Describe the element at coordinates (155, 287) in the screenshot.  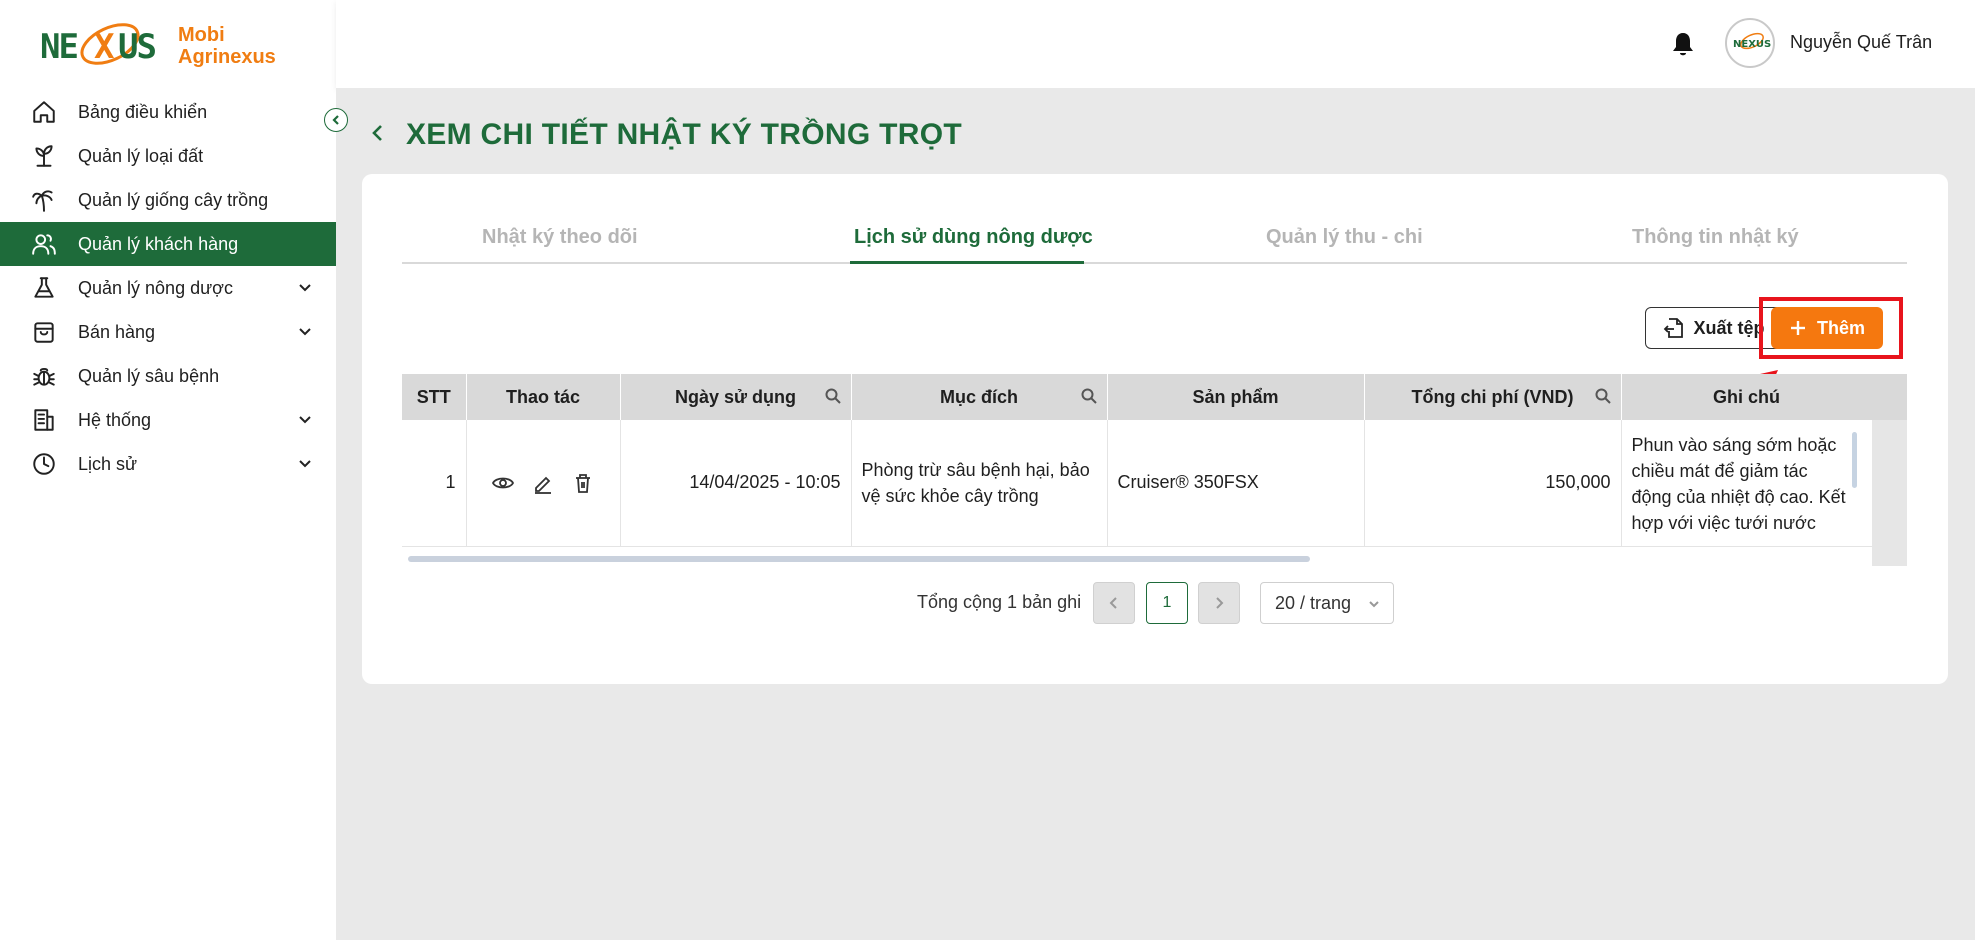
I see `sidebar-item-label: Quản lý nông dược` at that location.